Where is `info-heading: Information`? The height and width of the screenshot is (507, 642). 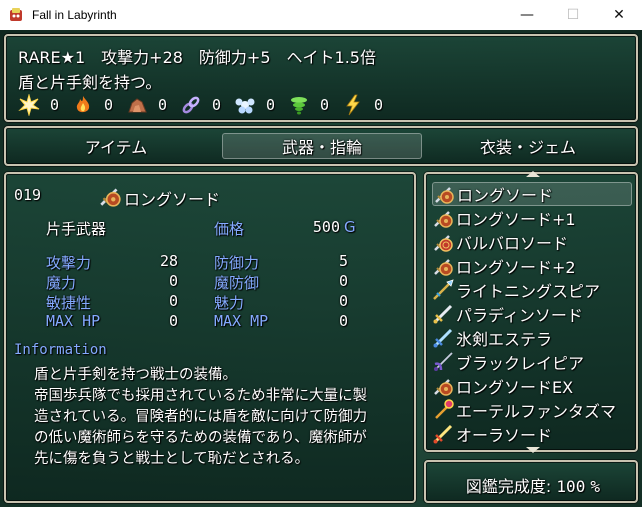 info-heading: Information is located at coordinates (60, 350).